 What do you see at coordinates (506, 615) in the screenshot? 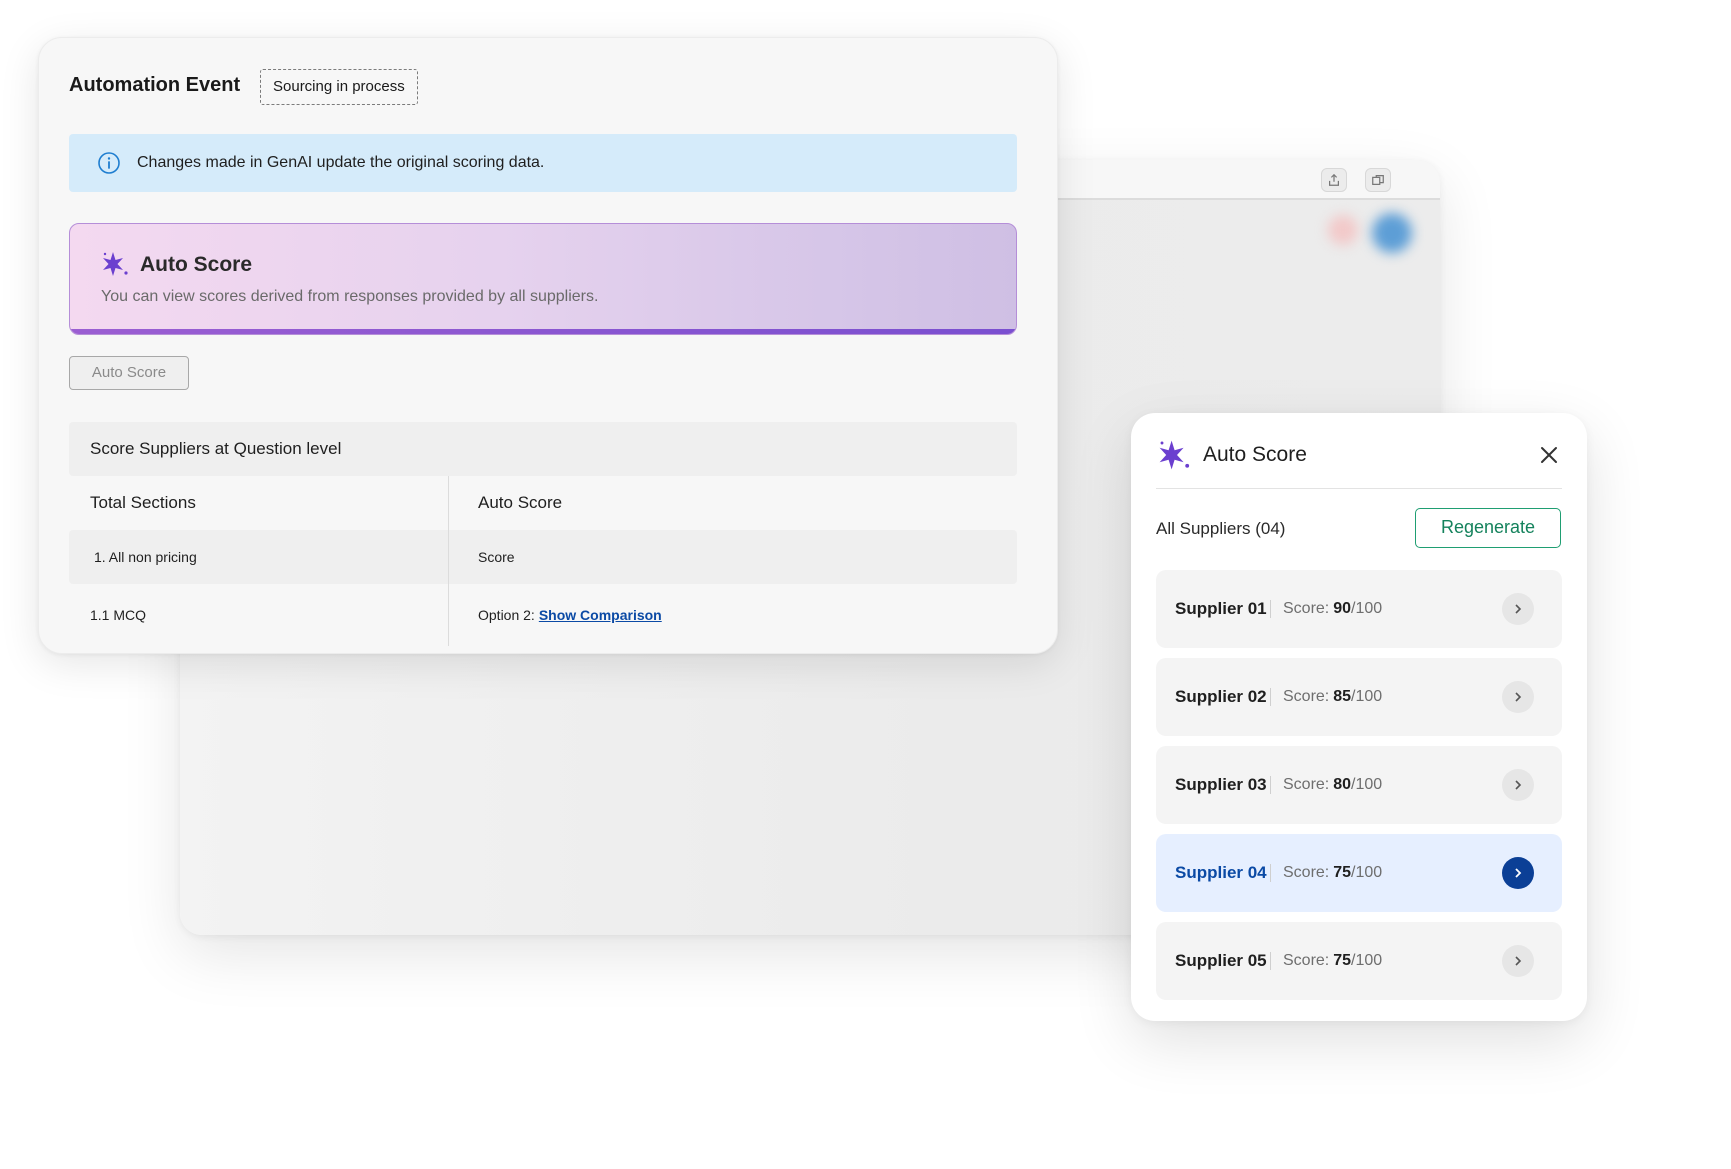
I see `option-label: Option 2:` at bounding box center [506, 615].